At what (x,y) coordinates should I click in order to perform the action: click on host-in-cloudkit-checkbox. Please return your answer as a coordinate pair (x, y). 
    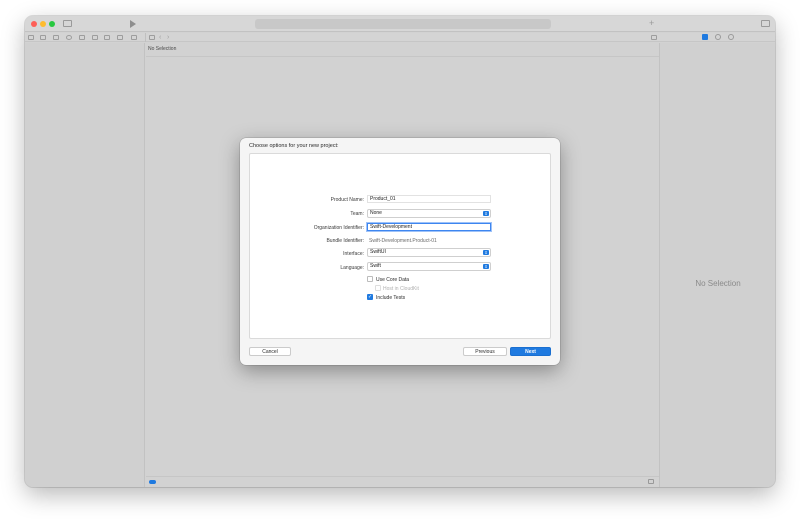
    Looking at the image, I should click on (378, 288).